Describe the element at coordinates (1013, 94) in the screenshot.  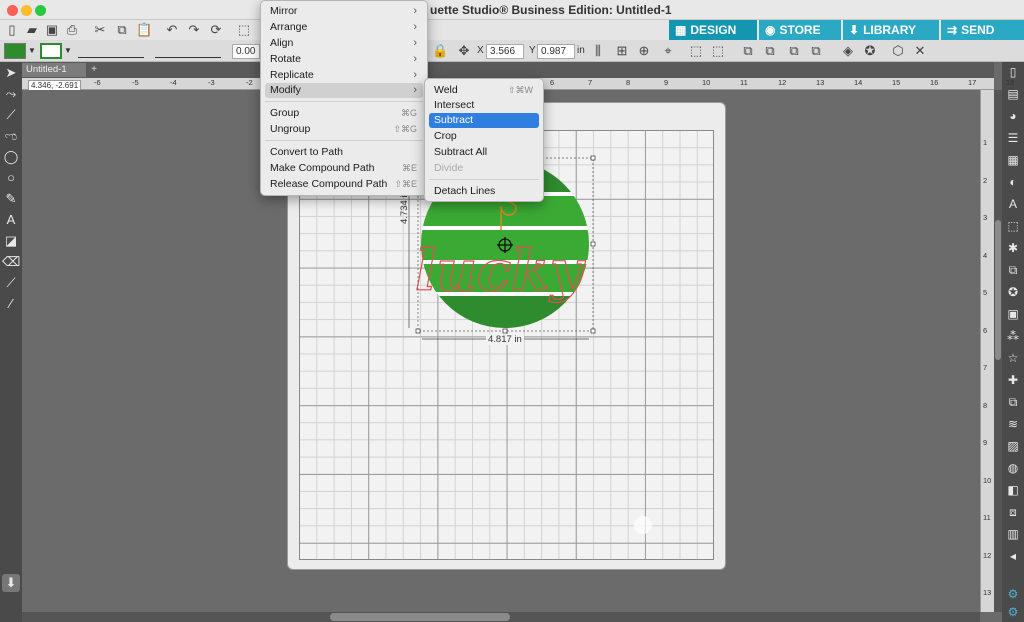
I see `document-icon: ▤` at that location.